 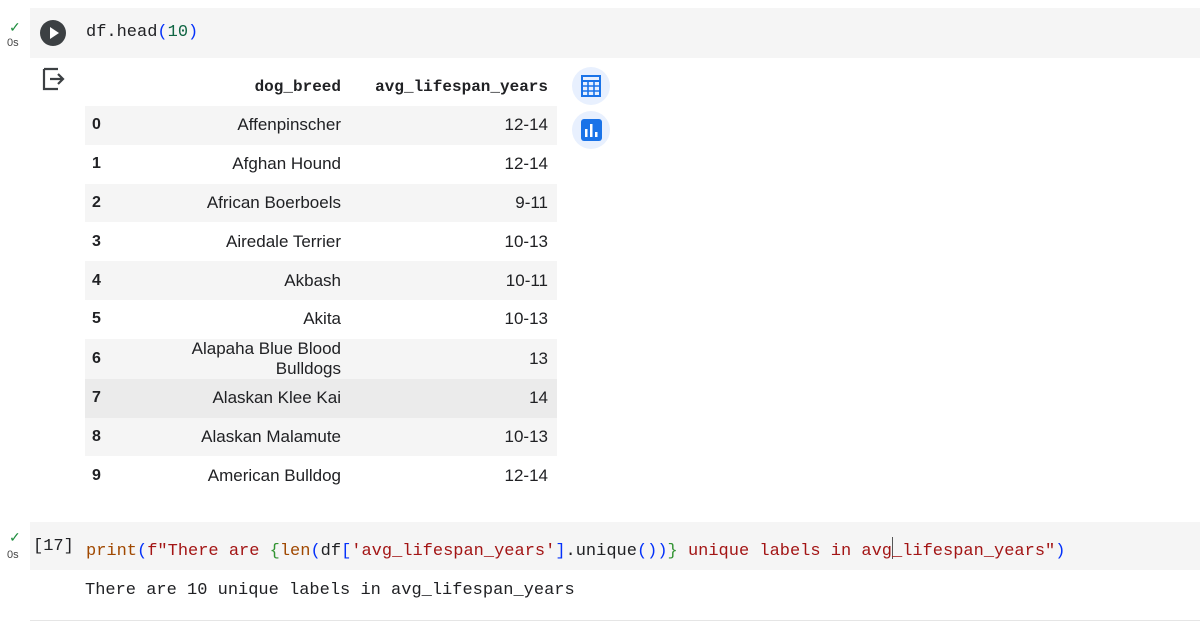 What do you see at coordinates (105, 203) in the screenshot?
I see `row-index: 2` at bounding box center [105, 203].